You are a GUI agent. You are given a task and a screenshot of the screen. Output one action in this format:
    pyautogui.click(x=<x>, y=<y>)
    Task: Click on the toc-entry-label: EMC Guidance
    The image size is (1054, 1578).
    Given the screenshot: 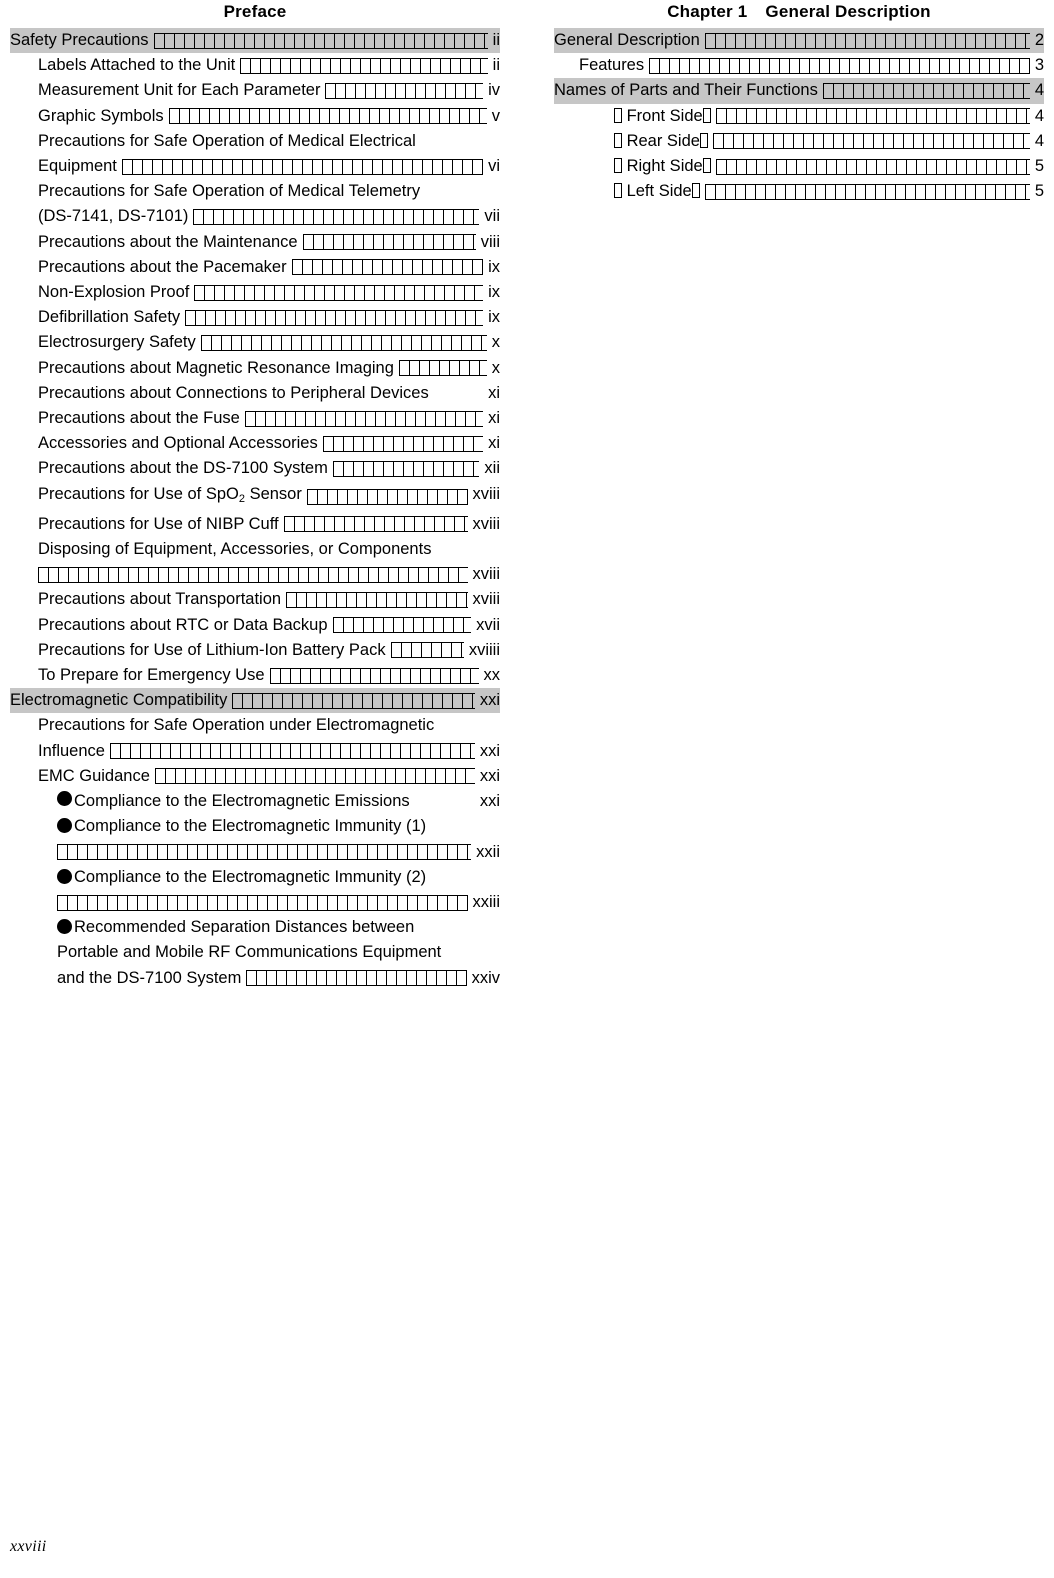 What is the action you would take?
    pyautogui.click(x=94, y=775)
    